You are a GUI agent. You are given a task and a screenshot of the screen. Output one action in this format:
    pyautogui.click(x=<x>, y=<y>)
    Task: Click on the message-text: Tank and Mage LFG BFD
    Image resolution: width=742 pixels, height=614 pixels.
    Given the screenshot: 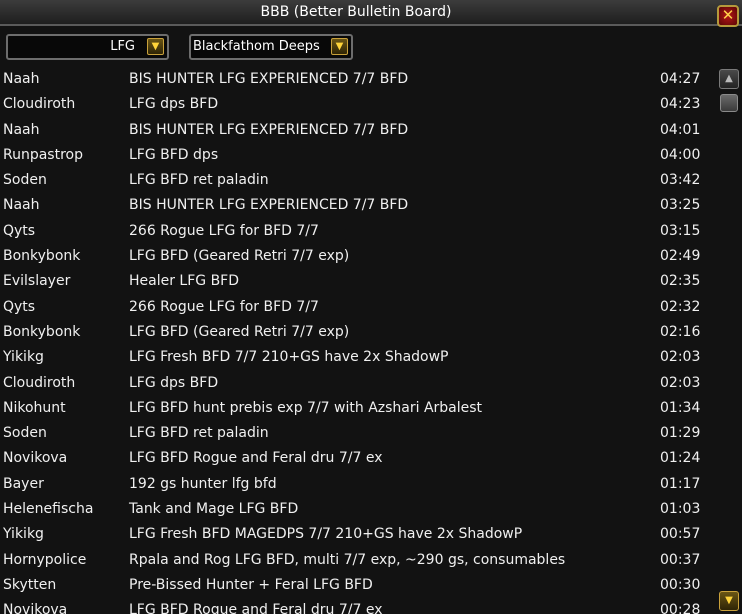 What is the action you would take?
    pyautogui.click(x=214, y=509)
    